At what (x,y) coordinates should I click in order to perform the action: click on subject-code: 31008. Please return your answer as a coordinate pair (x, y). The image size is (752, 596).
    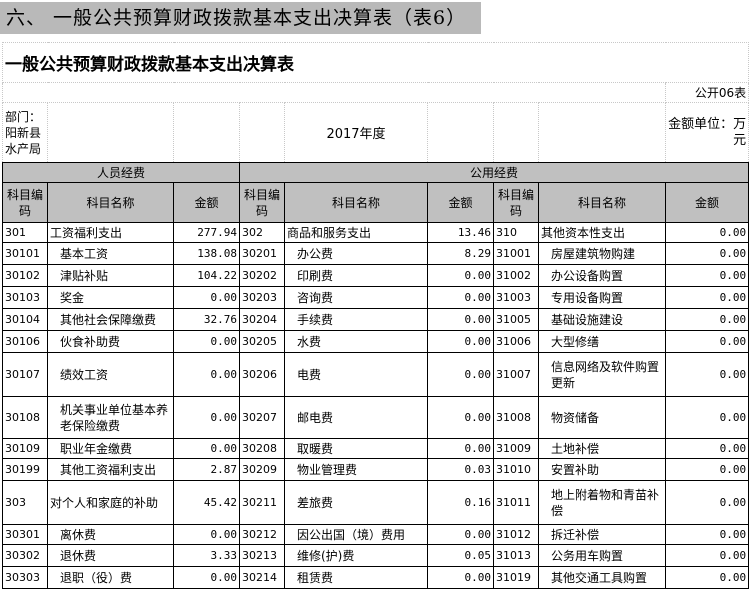
    Looking at the image, I should click on (516, 417).